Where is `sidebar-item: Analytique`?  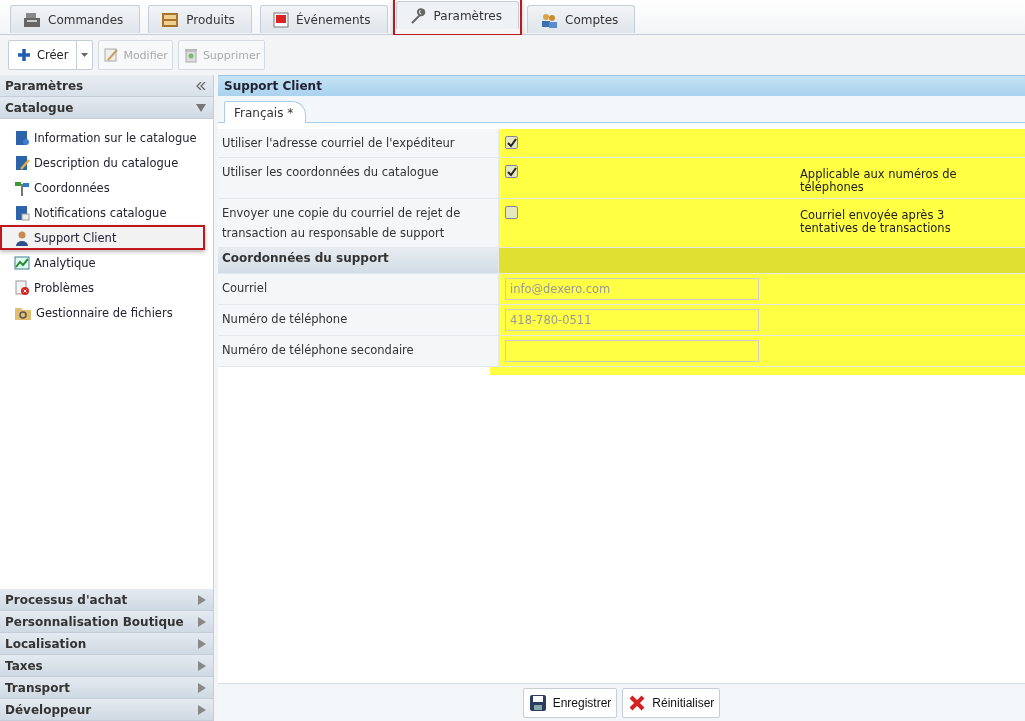 sidebar-item: Analytique is located at coordinates (102, 262).